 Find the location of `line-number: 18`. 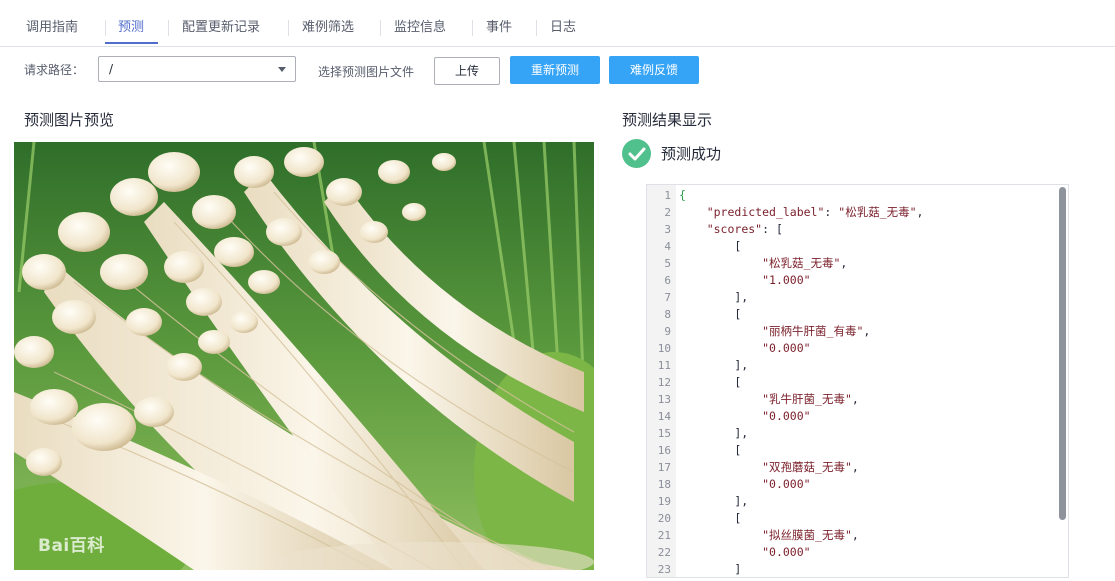

line-number: 18 is located at coordinates (664, 484).